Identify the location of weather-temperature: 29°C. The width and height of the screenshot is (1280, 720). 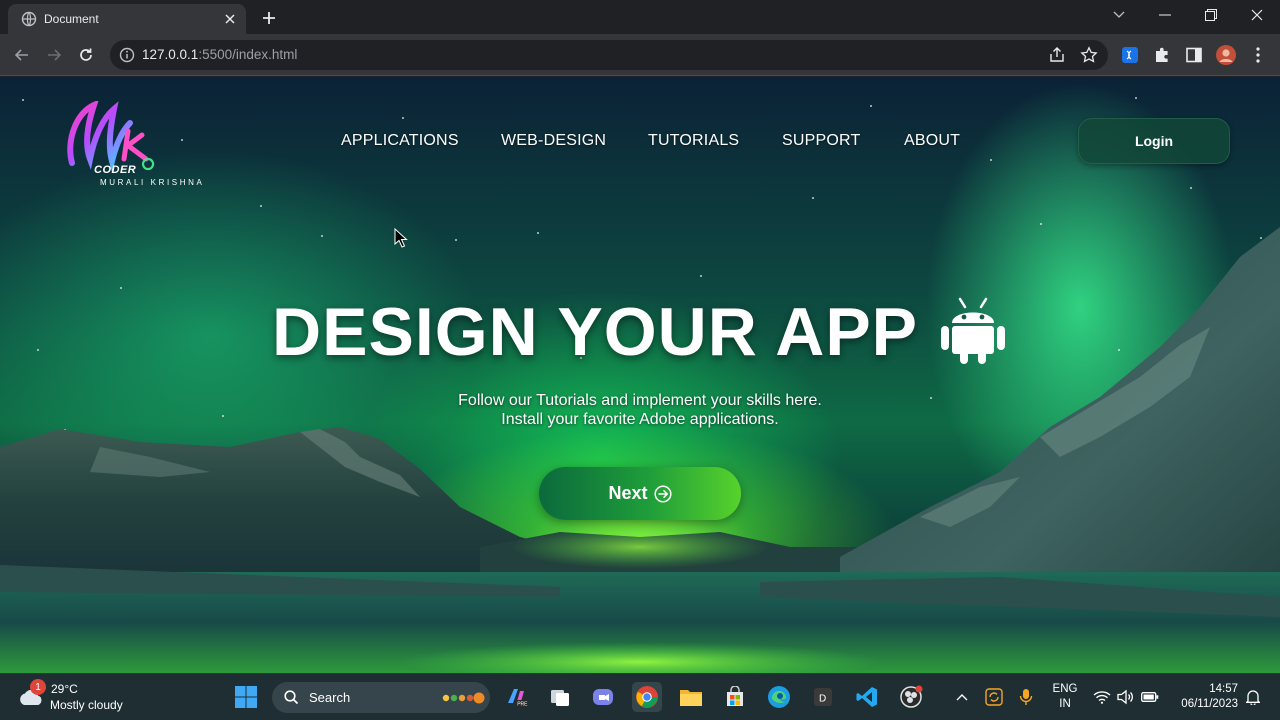
(64, 689).